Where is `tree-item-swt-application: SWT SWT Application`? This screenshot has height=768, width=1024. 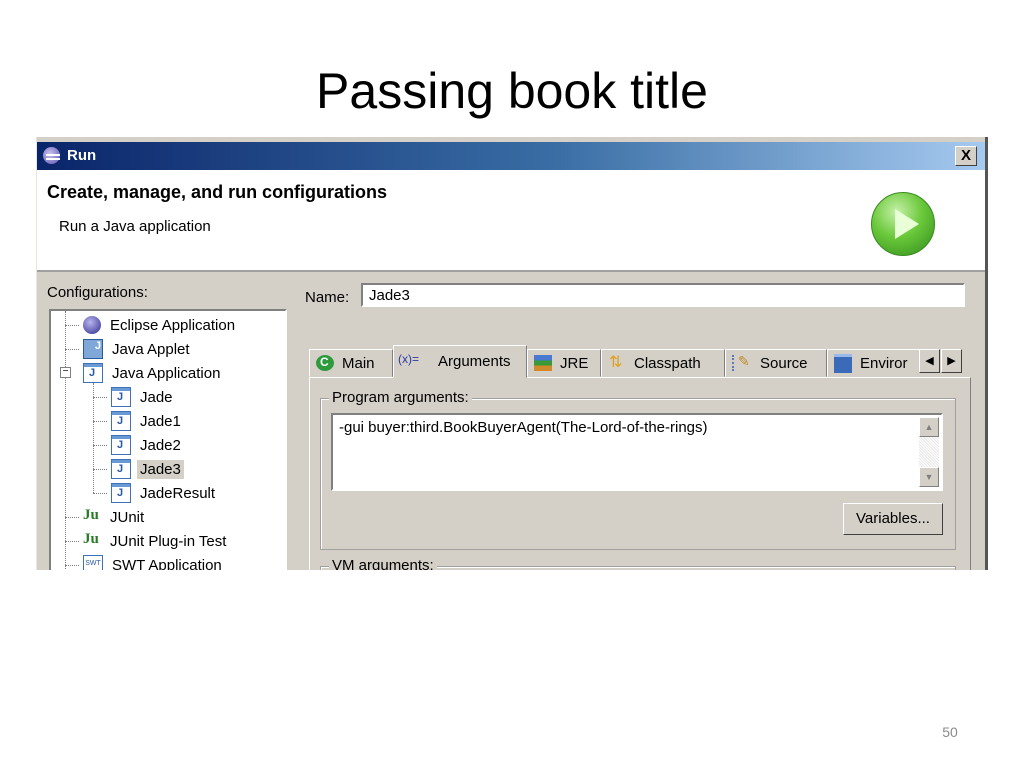 tree-item-swt-application: SWT SWT Application is located at coordinates (145, 562).